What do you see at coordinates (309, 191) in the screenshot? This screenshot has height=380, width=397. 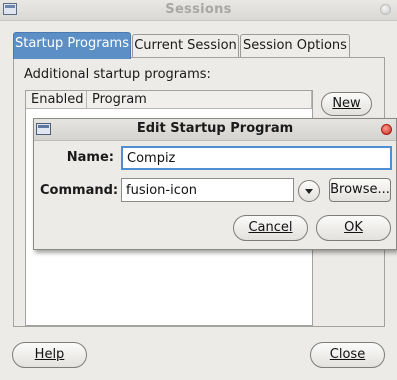 I see `command-dropdown-arrow-icon` at bounding box center [309, 191].